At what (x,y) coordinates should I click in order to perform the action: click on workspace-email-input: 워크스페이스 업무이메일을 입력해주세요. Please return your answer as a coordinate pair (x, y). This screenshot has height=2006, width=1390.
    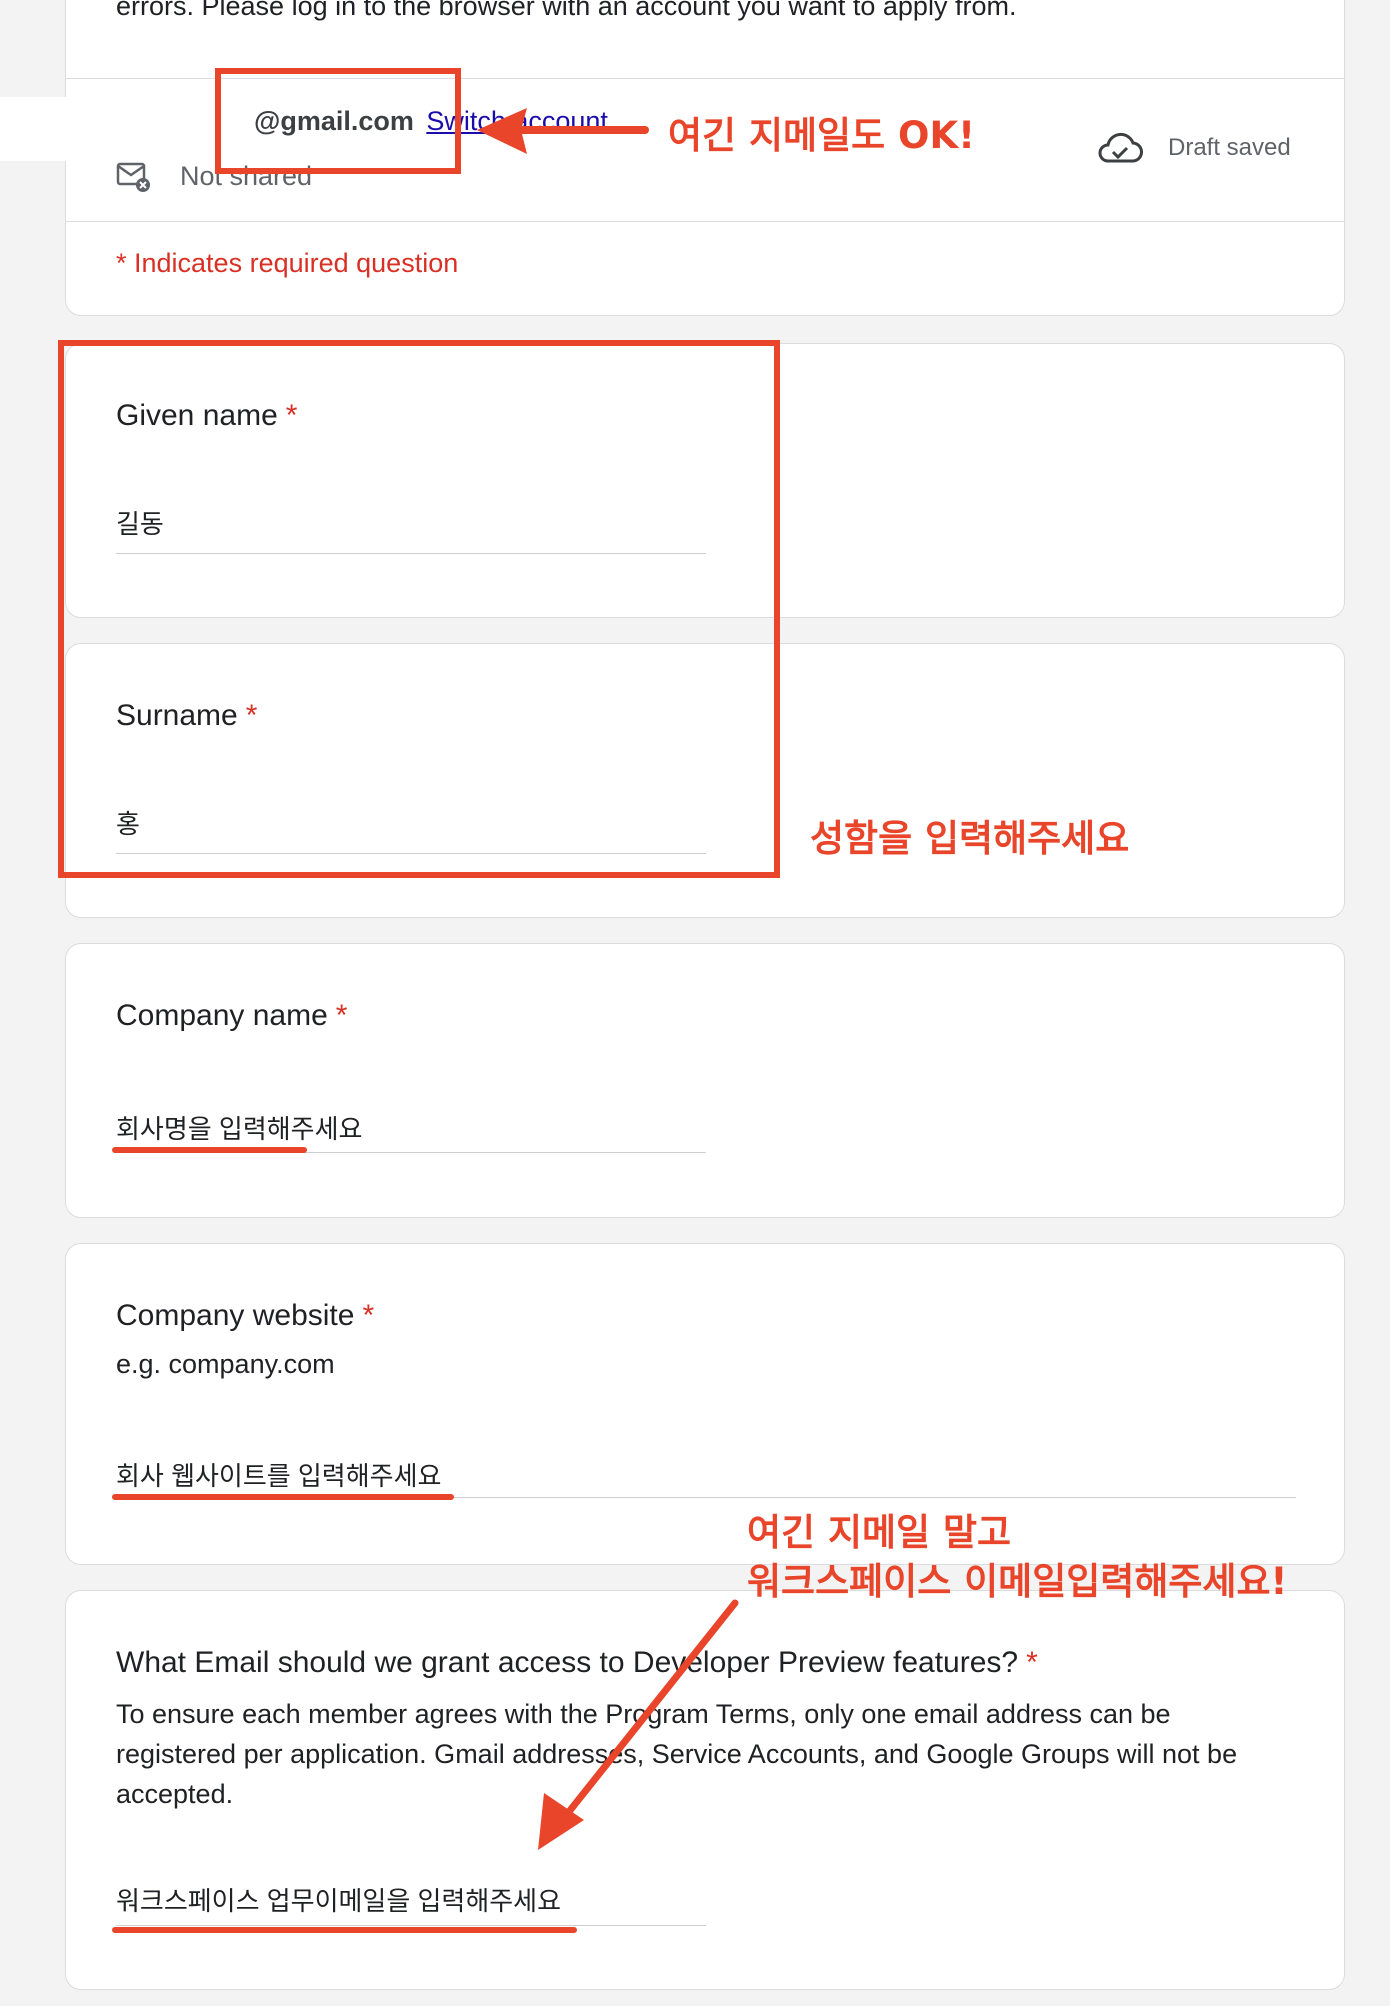
    Looking at the image, I should click on (338, 1899).